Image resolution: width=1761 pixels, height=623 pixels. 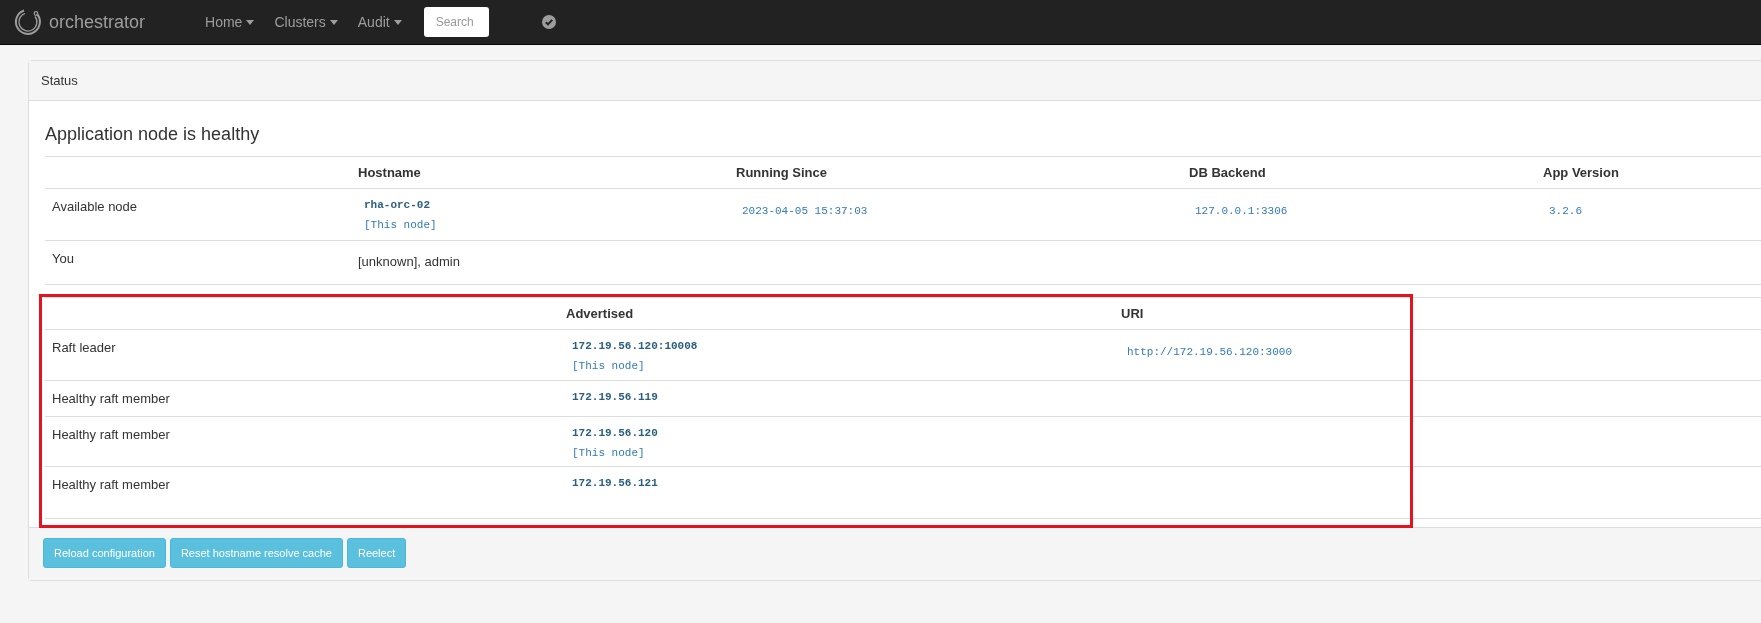 I want to click on column-header: Running Since, so click(x=781, y=172).